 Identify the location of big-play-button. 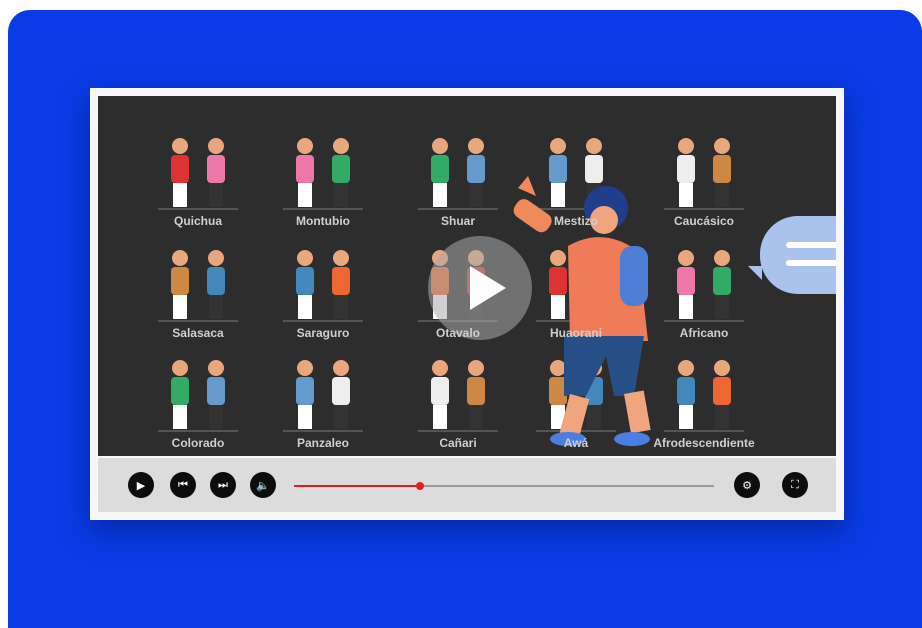
(480, 288).